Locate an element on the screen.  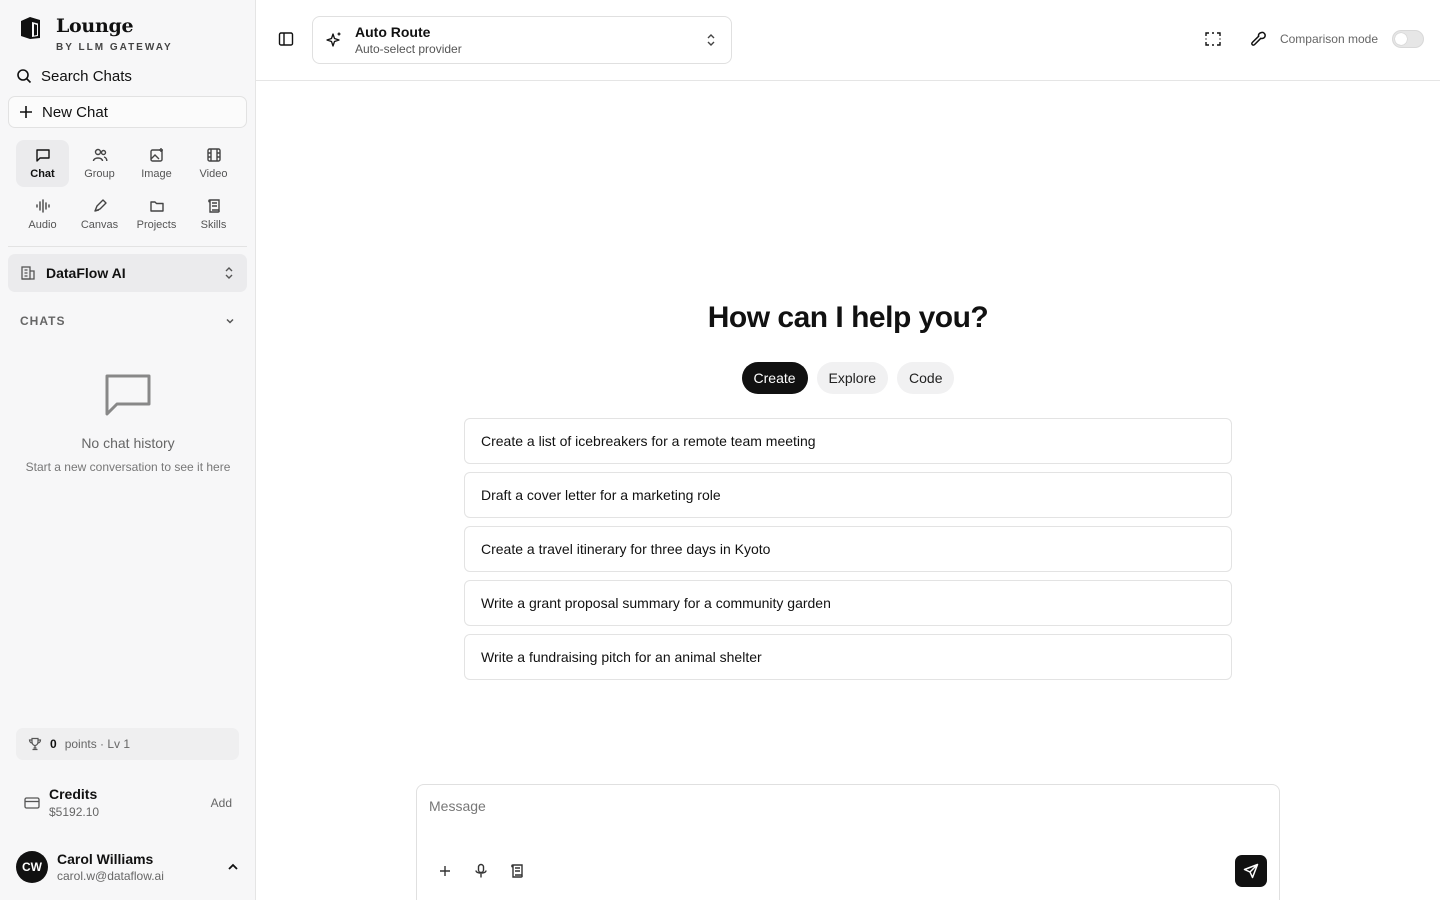
comparison-mode-label: Comparison mode is located at coordinates (1328, 39).